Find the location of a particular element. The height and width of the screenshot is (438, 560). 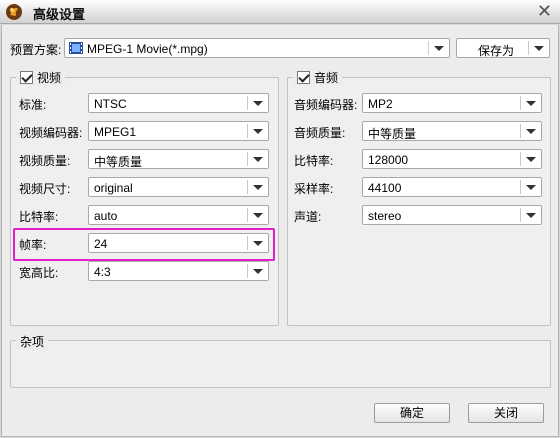

audio-row-select: MP2 is located at coordinates (452, 103).